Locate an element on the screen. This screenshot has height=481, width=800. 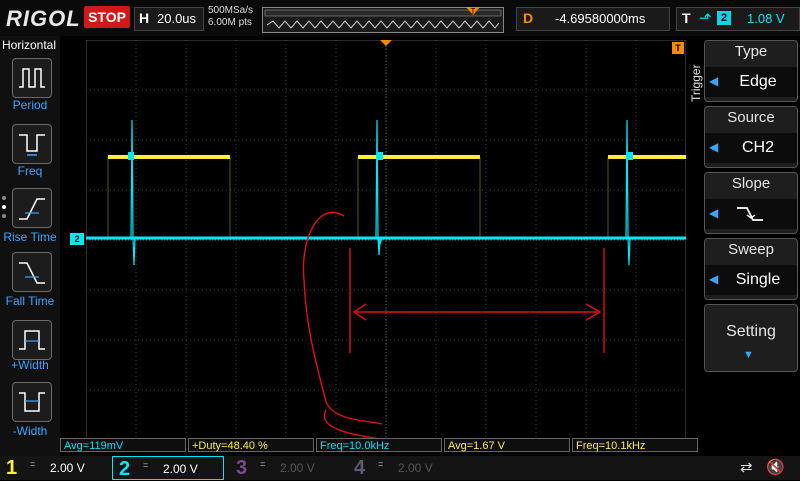
annotation-curve is located at coordinates (342, 318).